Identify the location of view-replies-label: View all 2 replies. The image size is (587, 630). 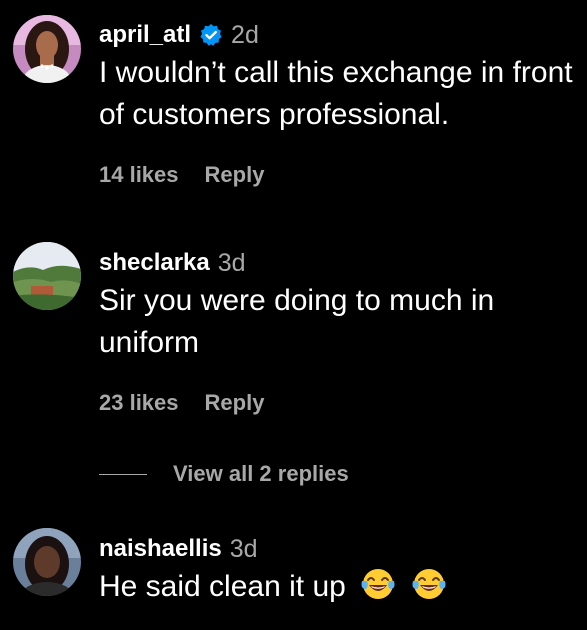
(261, 473).